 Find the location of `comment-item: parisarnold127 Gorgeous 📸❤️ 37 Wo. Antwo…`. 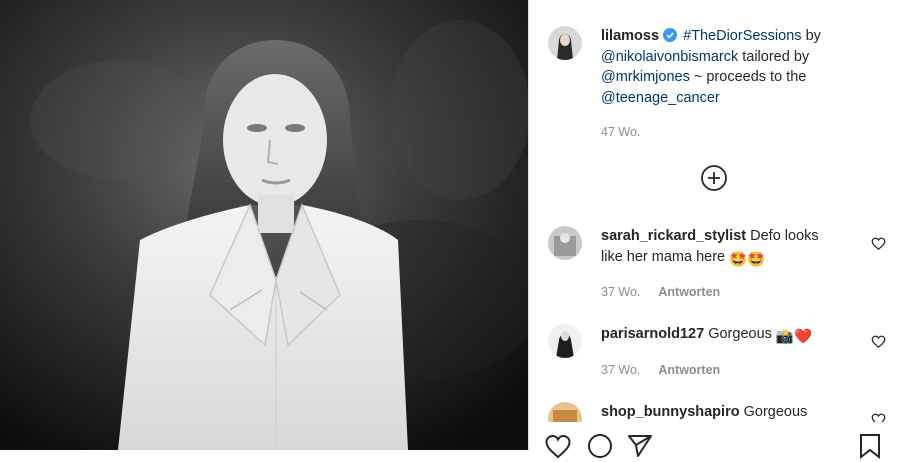

comment-item: parisarnold127 Gorgeous 📸❤️ 37 Wo. Antwo… is located at coordinates (718, 352).